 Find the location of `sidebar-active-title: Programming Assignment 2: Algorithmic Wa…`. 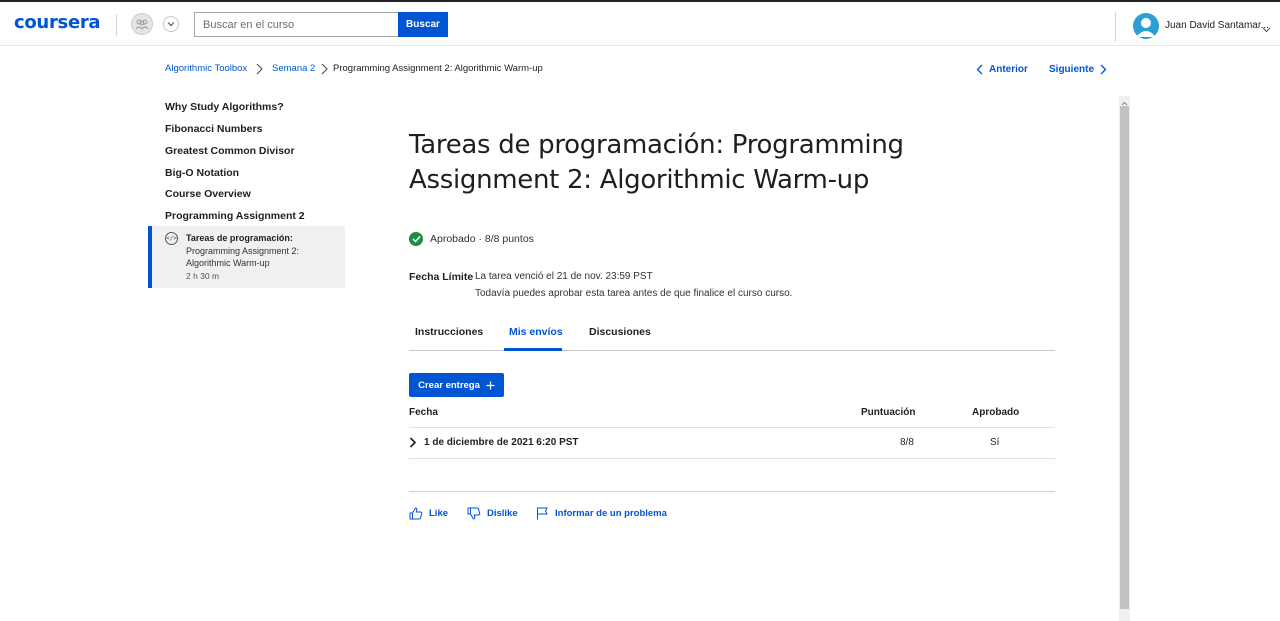

sidebar-active-title: Programming Assignment 2: Algorithmic Wa… is located at coordinates (243, 257).